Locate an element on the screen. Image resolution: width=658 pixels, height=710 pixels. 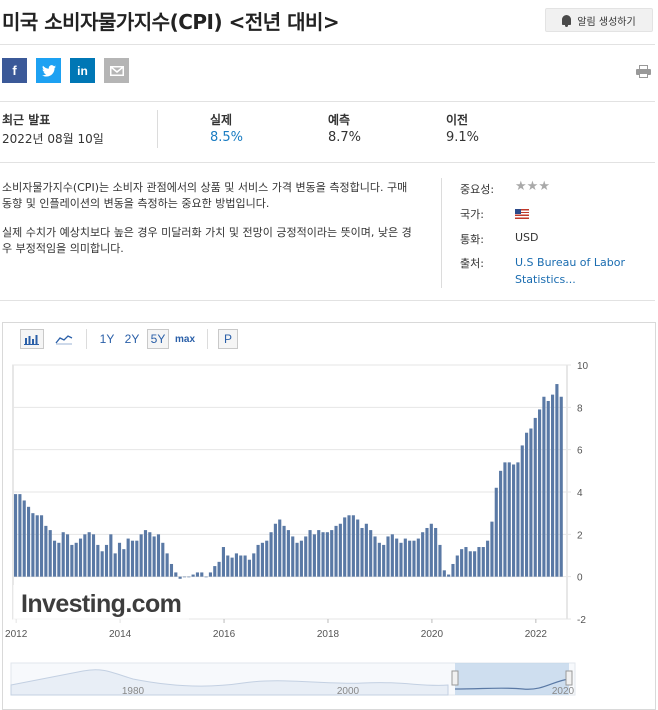
twitter-share-button is located at coordinates (48, 70).